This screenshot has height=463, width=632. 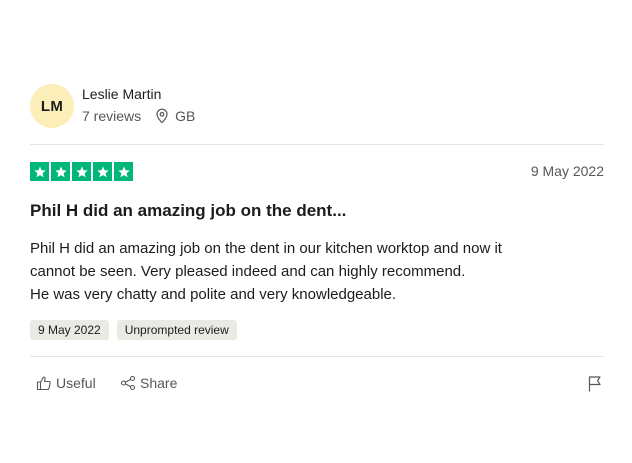 What do you see at coordinates (185, 116) in the screenshot?
I see `reviewer-country: GB` at bounding box center [185, 116].